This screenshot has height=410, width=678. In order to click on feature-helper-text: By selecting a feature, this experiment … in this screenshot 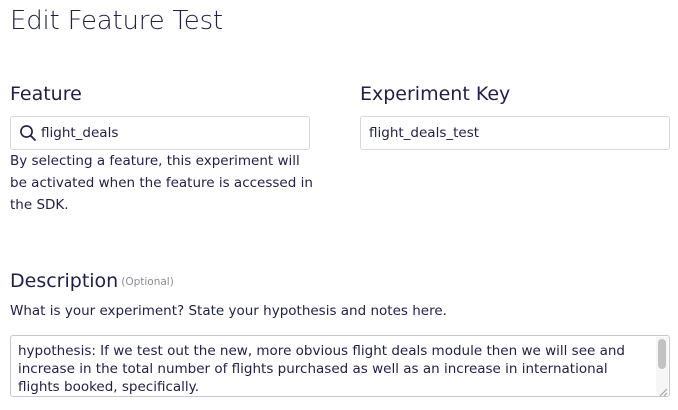, I will do `click(161, 183)`.